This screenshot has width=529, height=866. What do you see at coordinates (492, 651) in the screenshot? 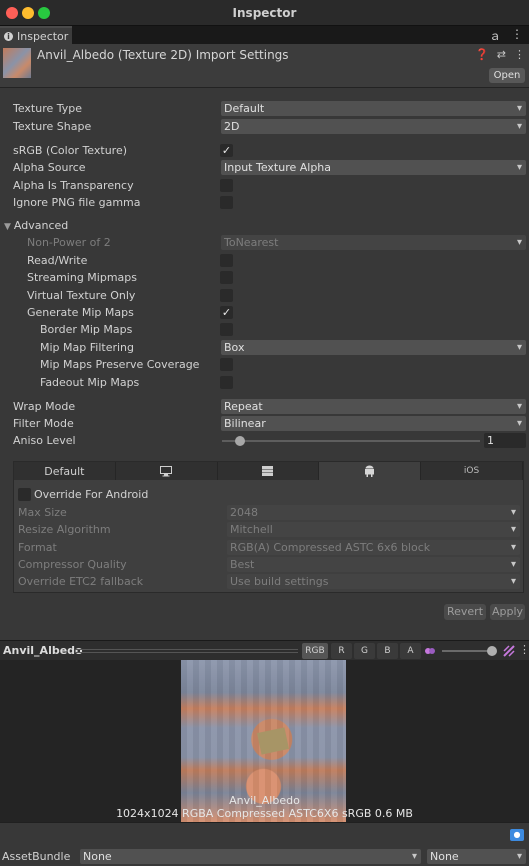
I see `mip-level-slider-handle` at bounding box center [492, 651].